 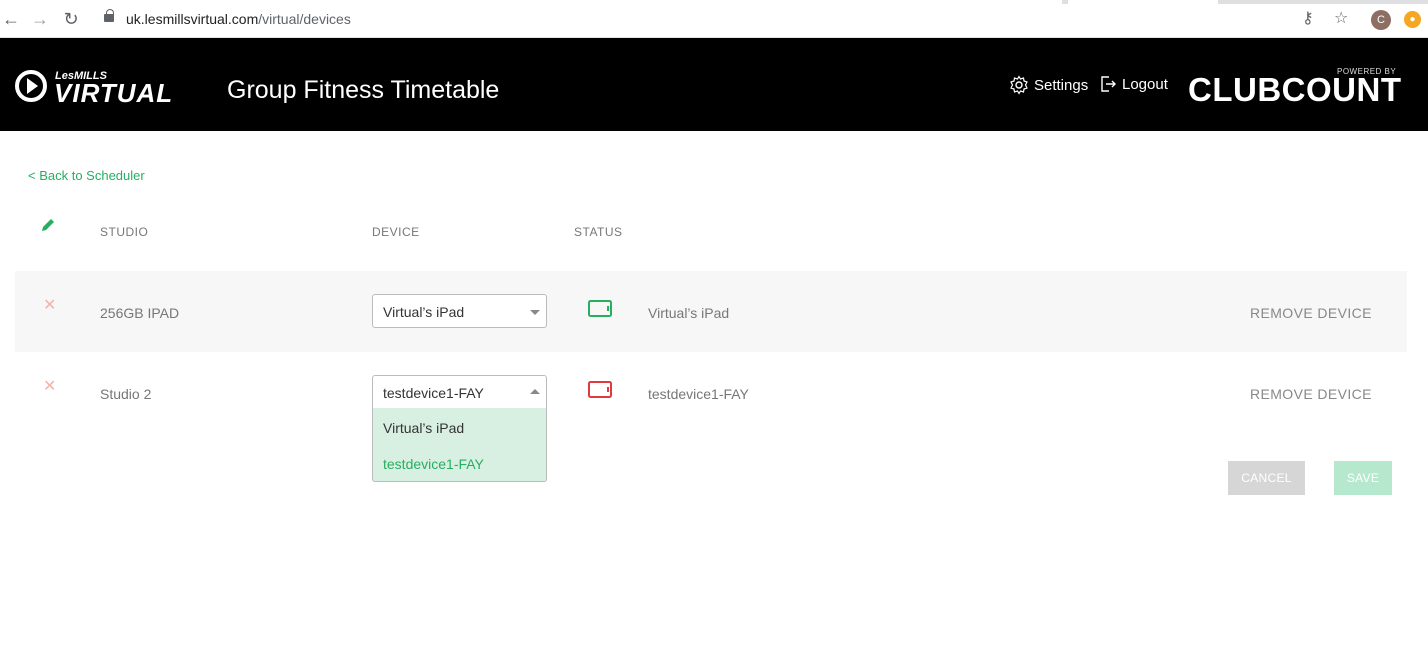 What do you see at coordinates (598, 232) in the screenshot?
I see `column-header-status: STATUS` at bounding box center [598, 232].